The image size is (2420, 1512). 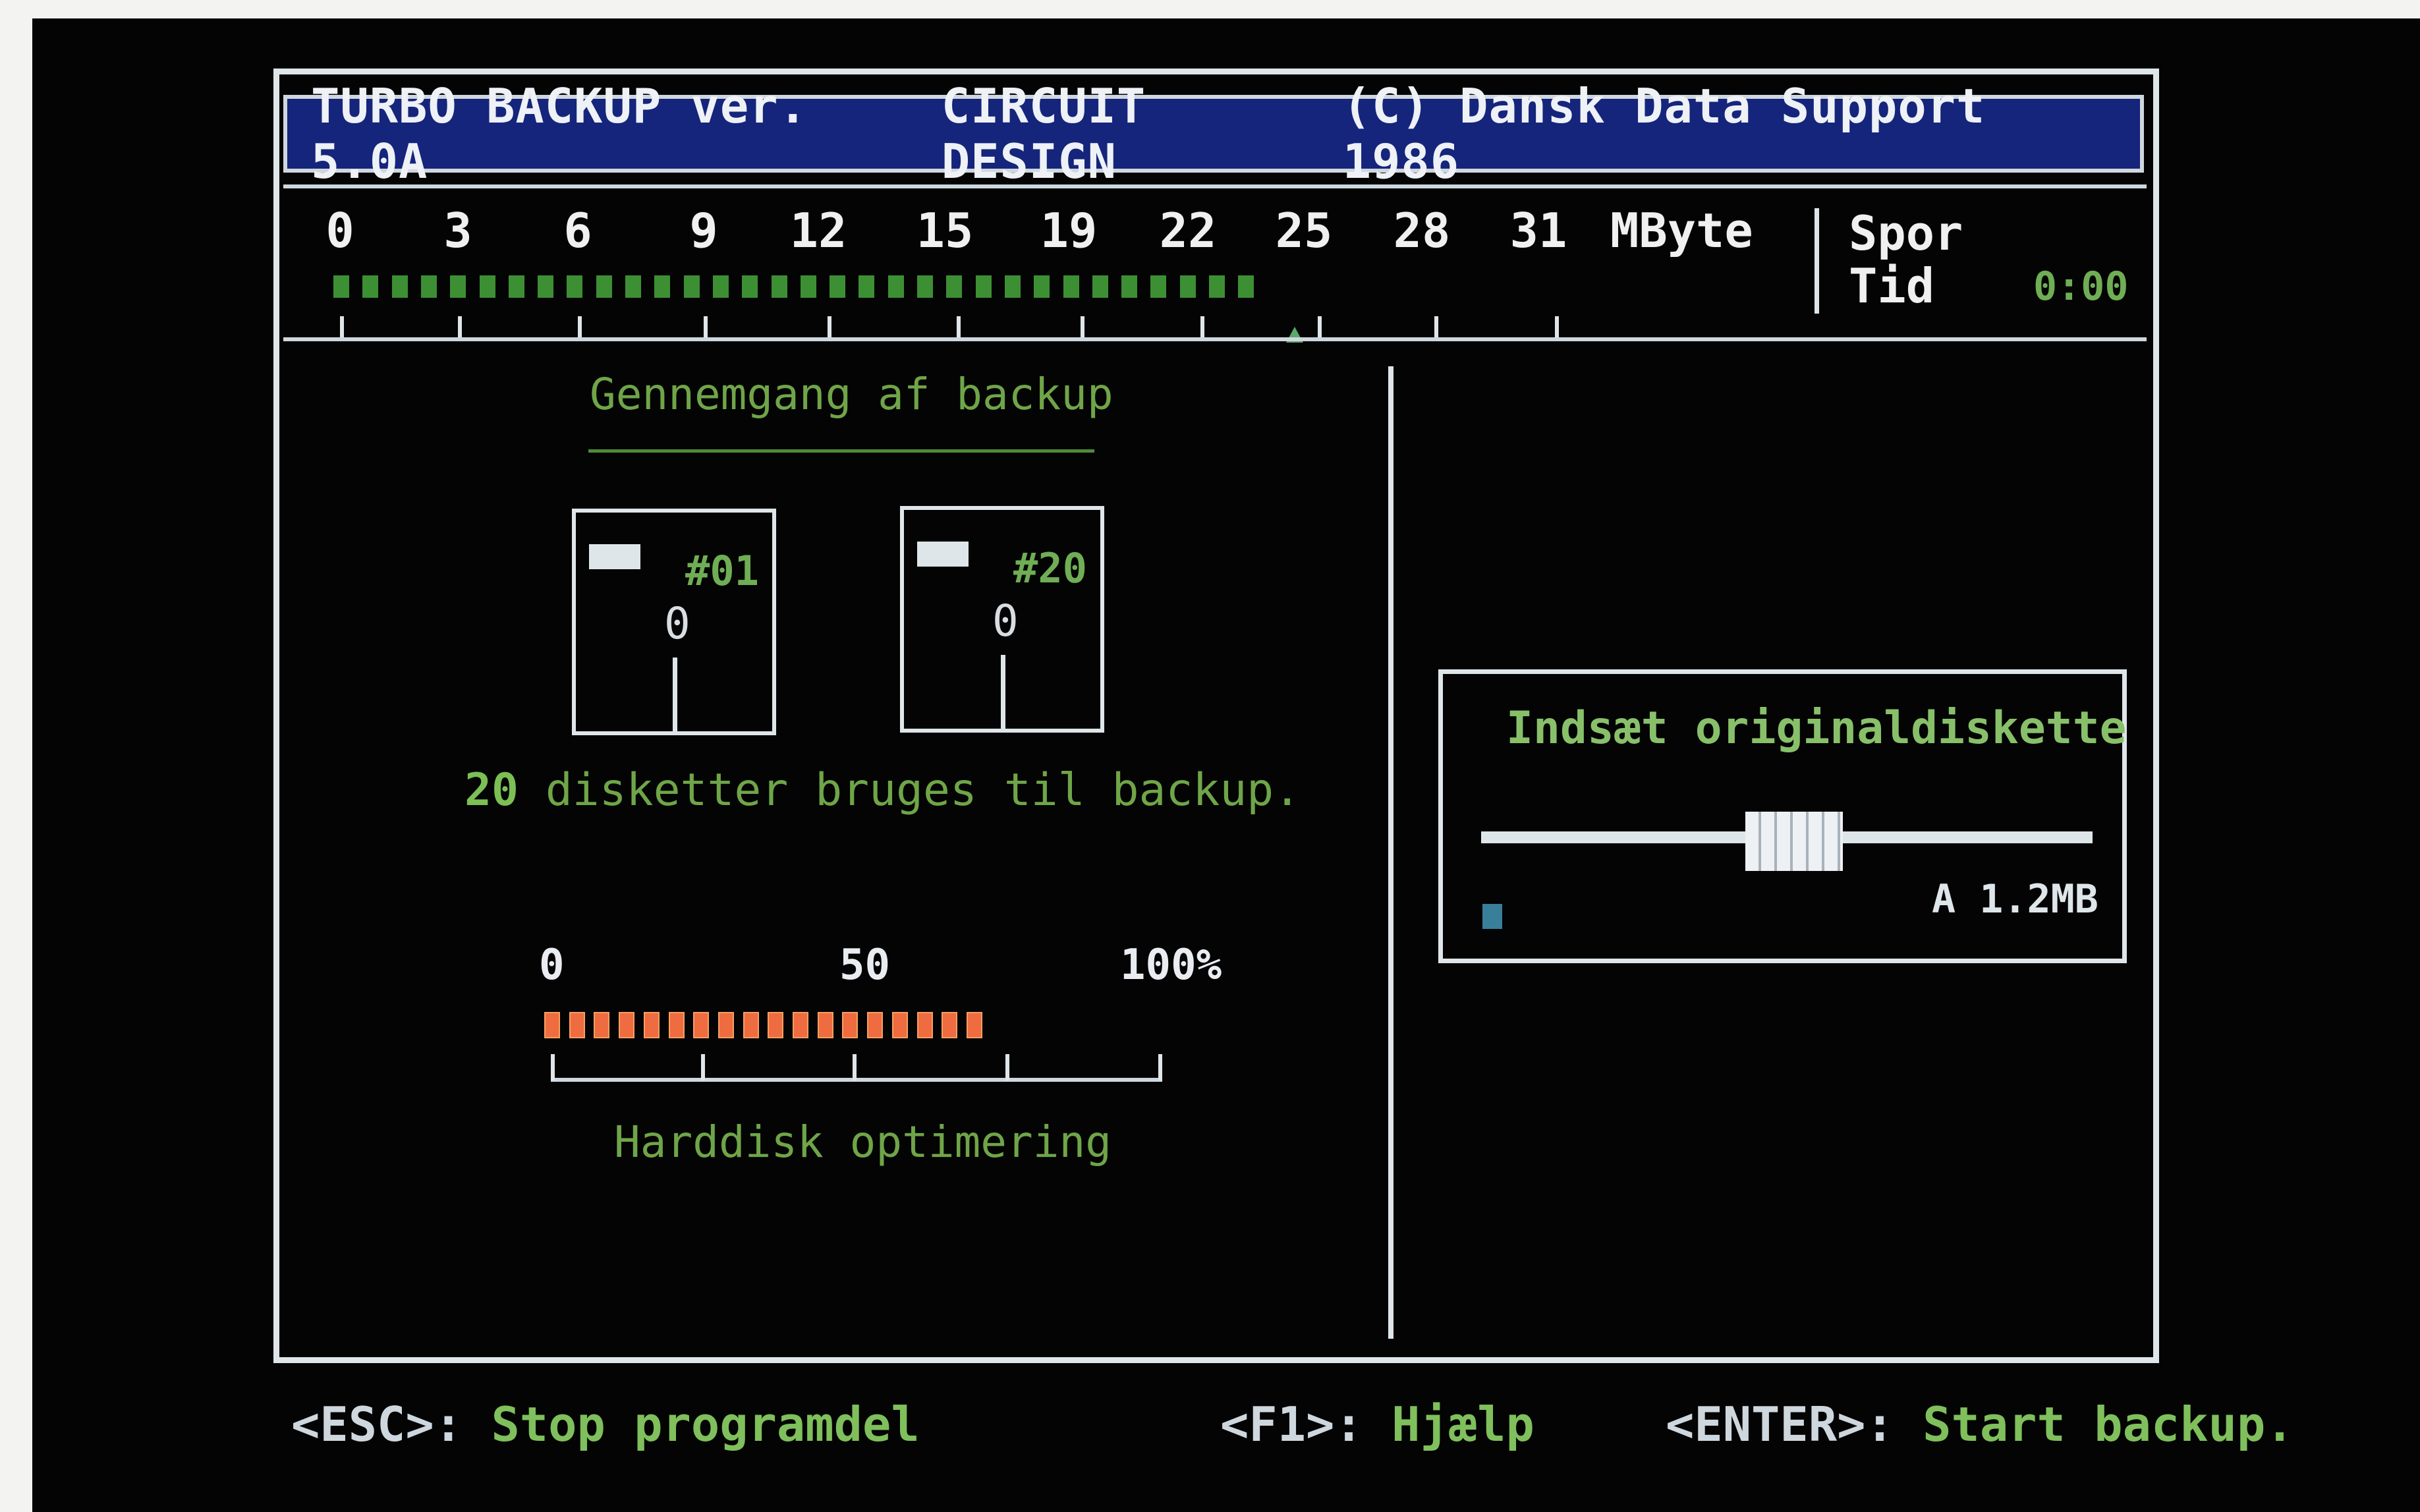 What do you see at coordinates (1892, 286) in the screenshot?
I see `tid-label: Tid` at bounding box center [1892, 286].